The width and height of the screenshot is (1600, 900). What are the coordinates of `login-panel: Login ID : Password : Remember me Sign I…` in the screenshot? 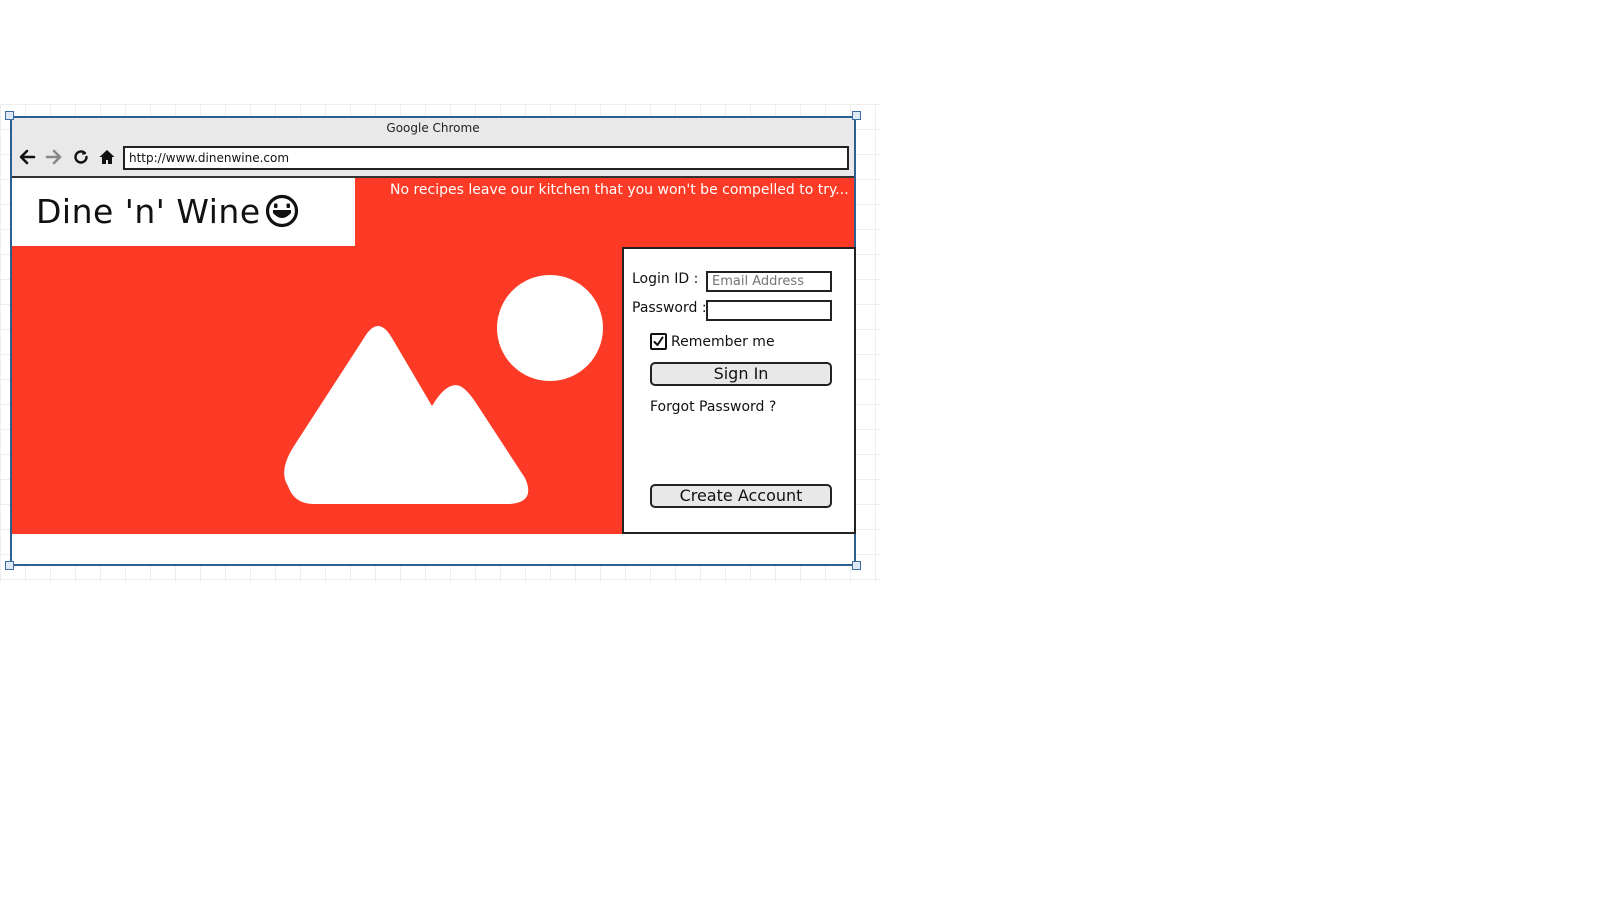 It's located at (739, 390).